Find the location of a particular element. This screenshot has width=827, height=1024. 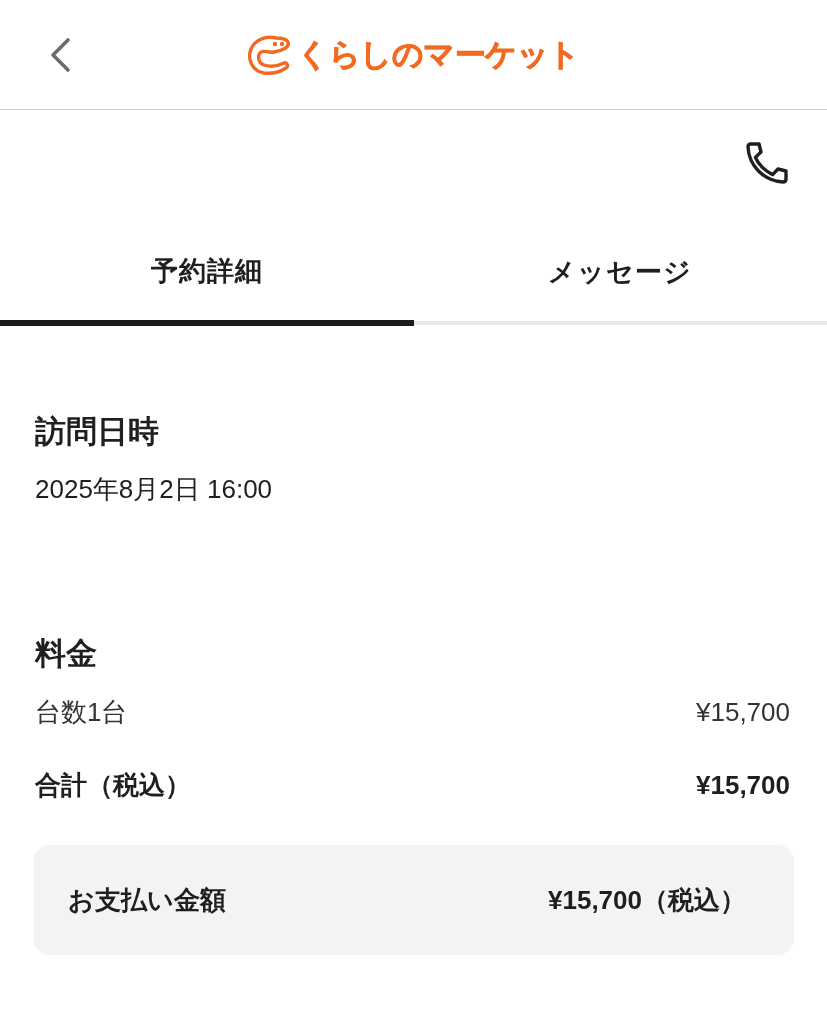

phone-icon is located at coordinates (767, 163).